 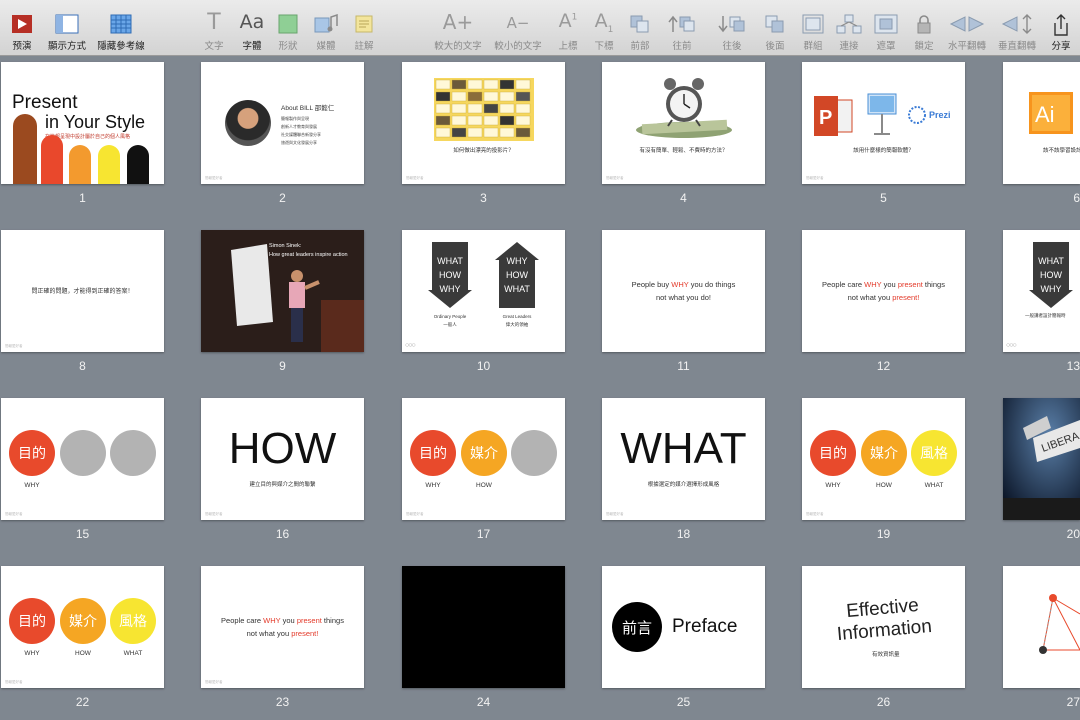 What do you see at coordinates (67, 24) in the screenshot?
I see `view-icon` at bounding box center [67, 24].